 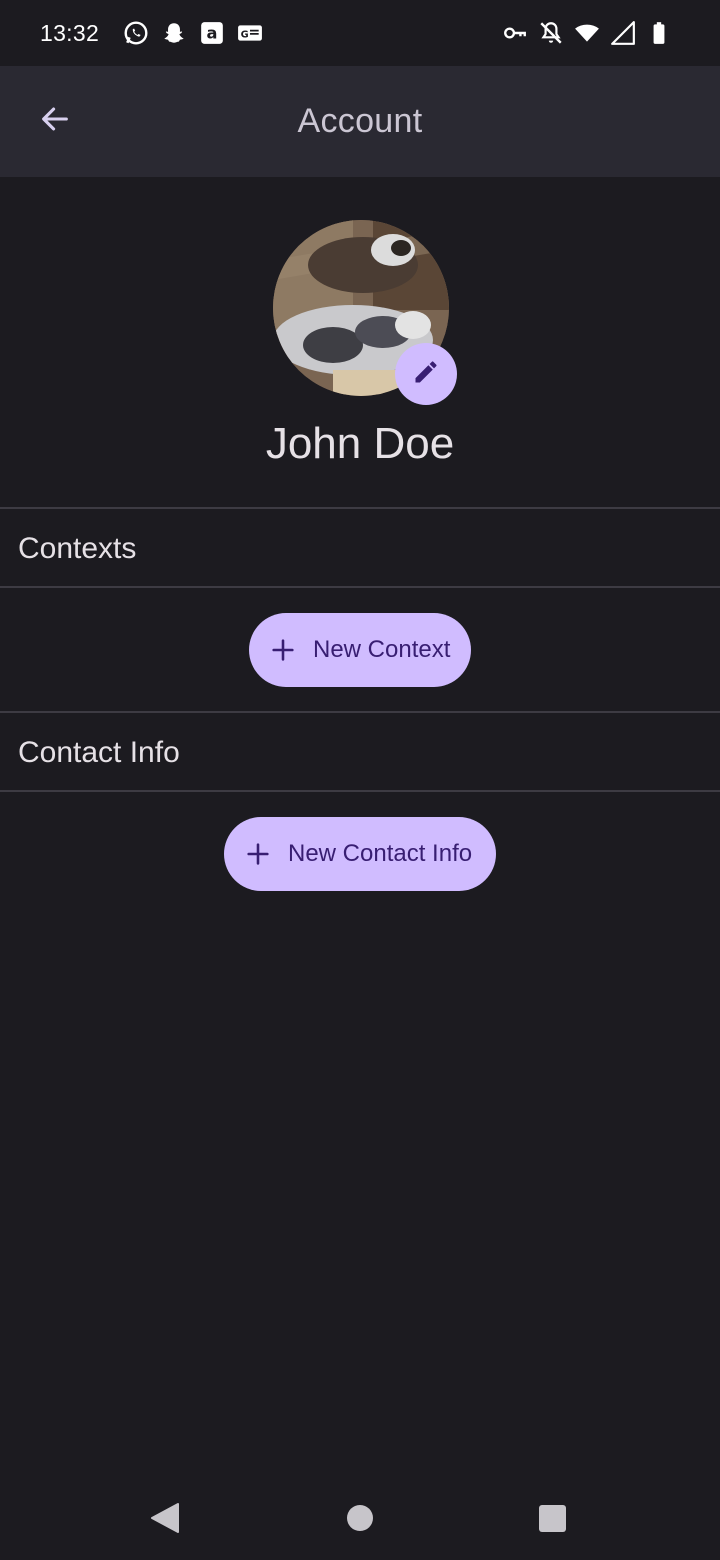 I want to click on status-time: 13:32, so click(x=70, y=32).